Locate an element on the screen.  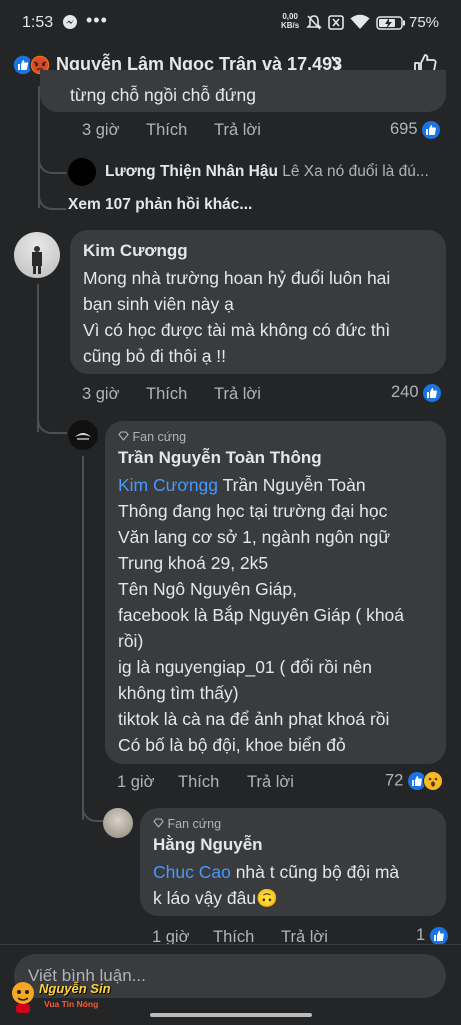
no-sim-icon is located at coordinates (336, 24).